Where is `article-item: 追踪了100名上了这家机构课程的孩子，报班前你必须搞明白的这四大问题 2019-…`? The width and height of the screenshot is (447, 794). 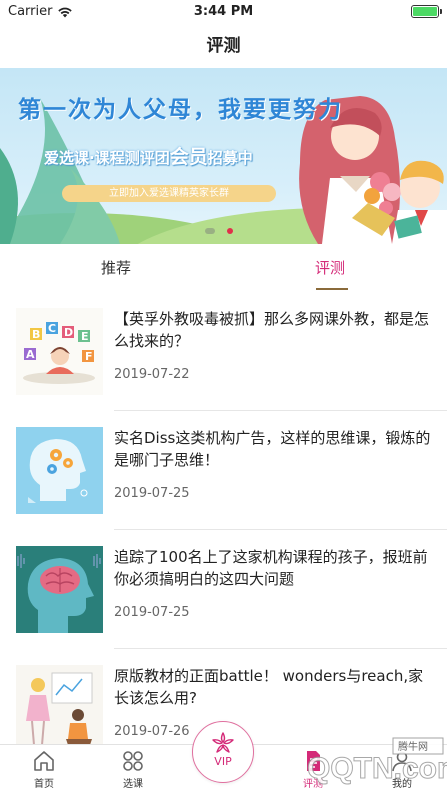 article-item: 追踪了100名上了这家机构课程的孩子，报班前你必须搞明白的这四大问题 2019-… is located at coordinates (223, 589).